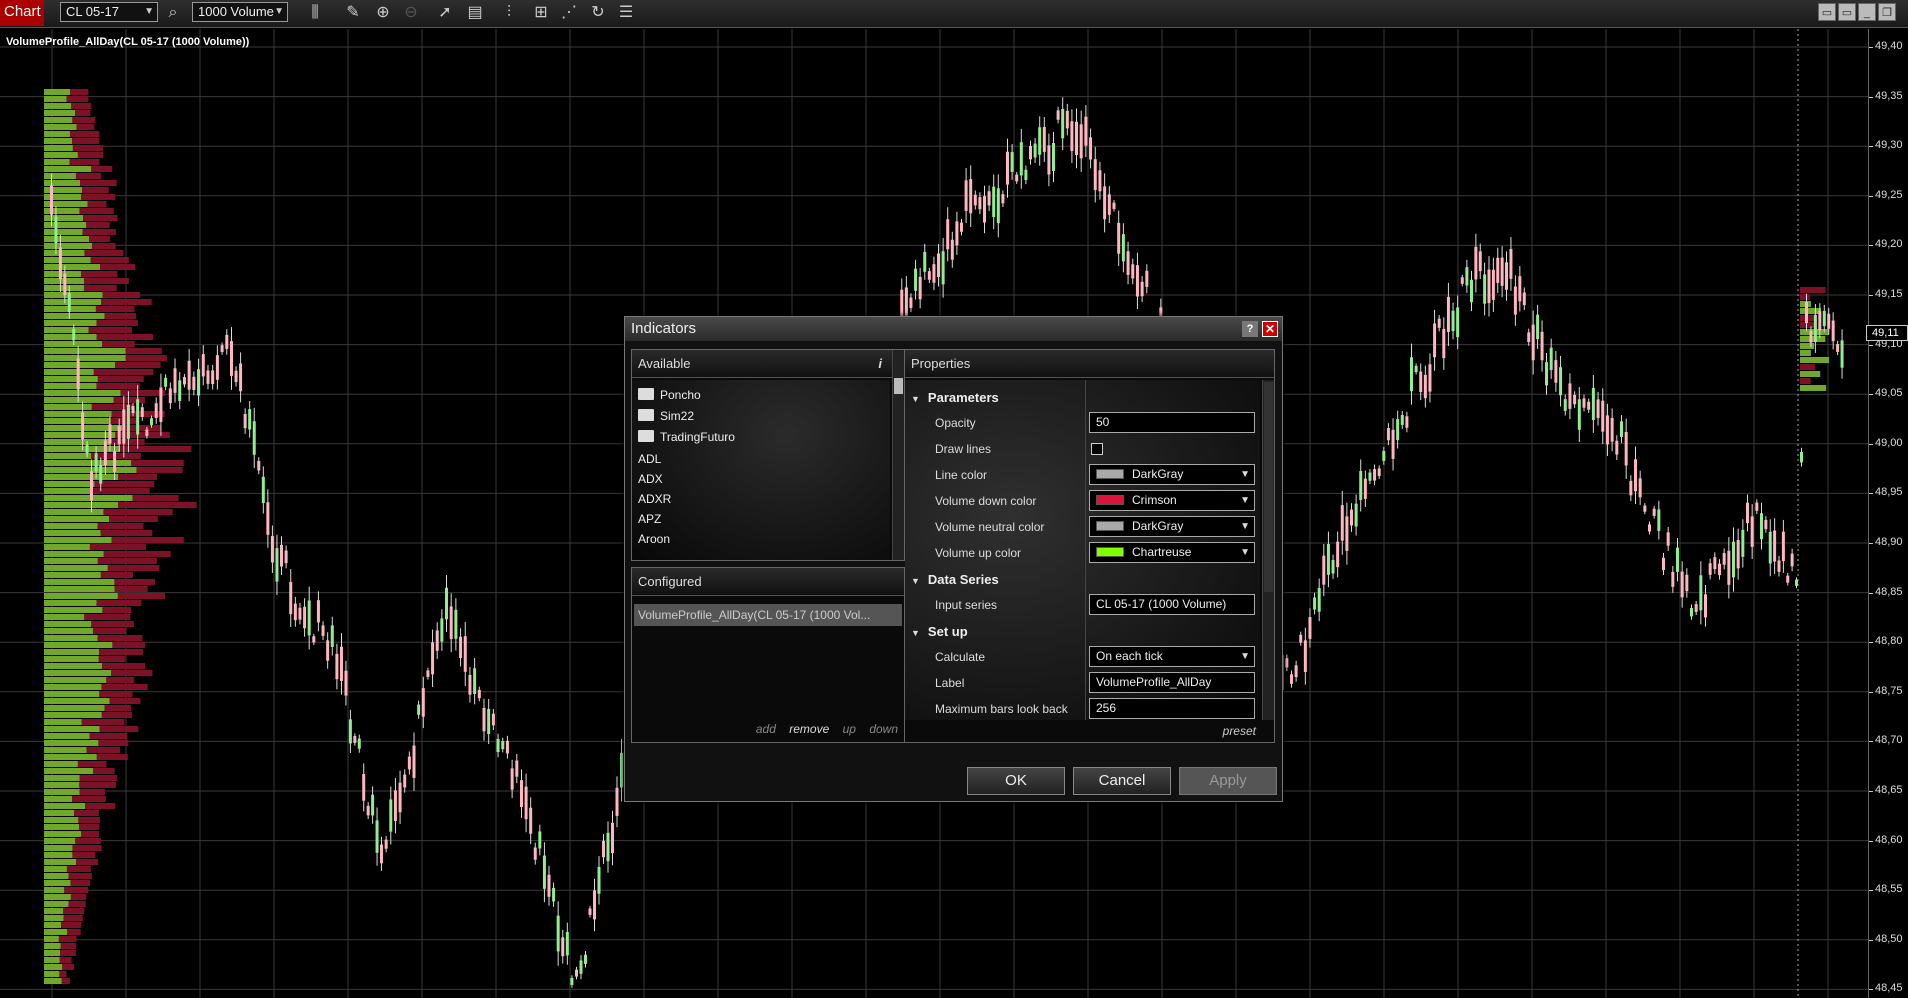 Image resolution: width=1908 pixels, height=998 pixels. What do you see at coordinates (1250, 329) in the screenshot?
I see `help-icon: ?` at bounding box center [1250, 329].